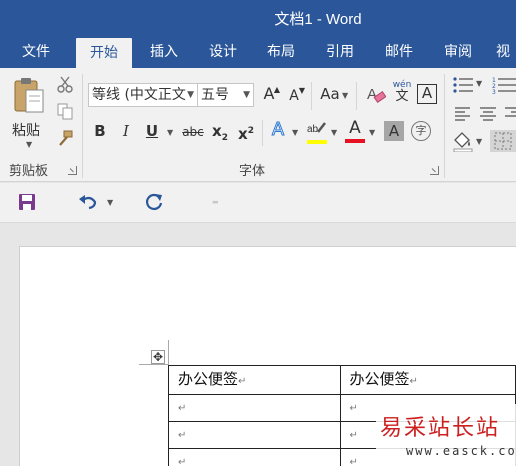 The width and height of the screenshot is (516, 466). Describe the element at coordinates (421, 131) in the screenshot. I see `enclose-characters-button: 字` at that location.